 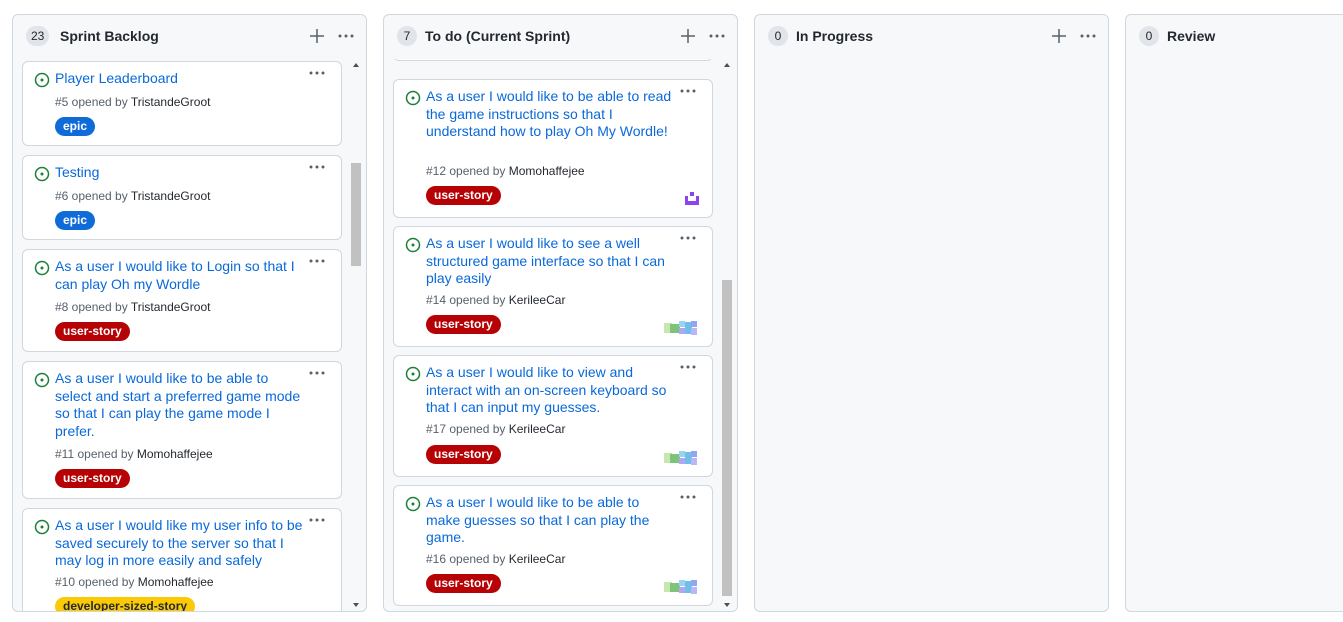 I want to click on issue-number: #14 opened by, so click(x=467, y=300).